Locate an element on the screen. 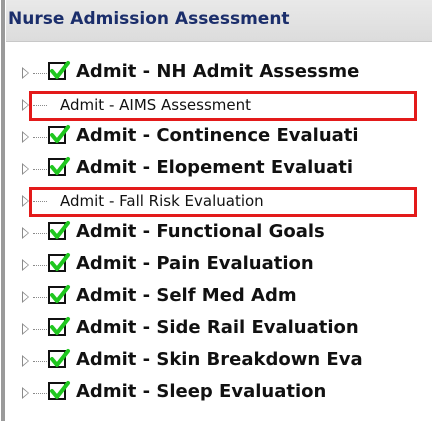  tree-item: Admit - Continence Evaluati is located at coordinates (219, 138).